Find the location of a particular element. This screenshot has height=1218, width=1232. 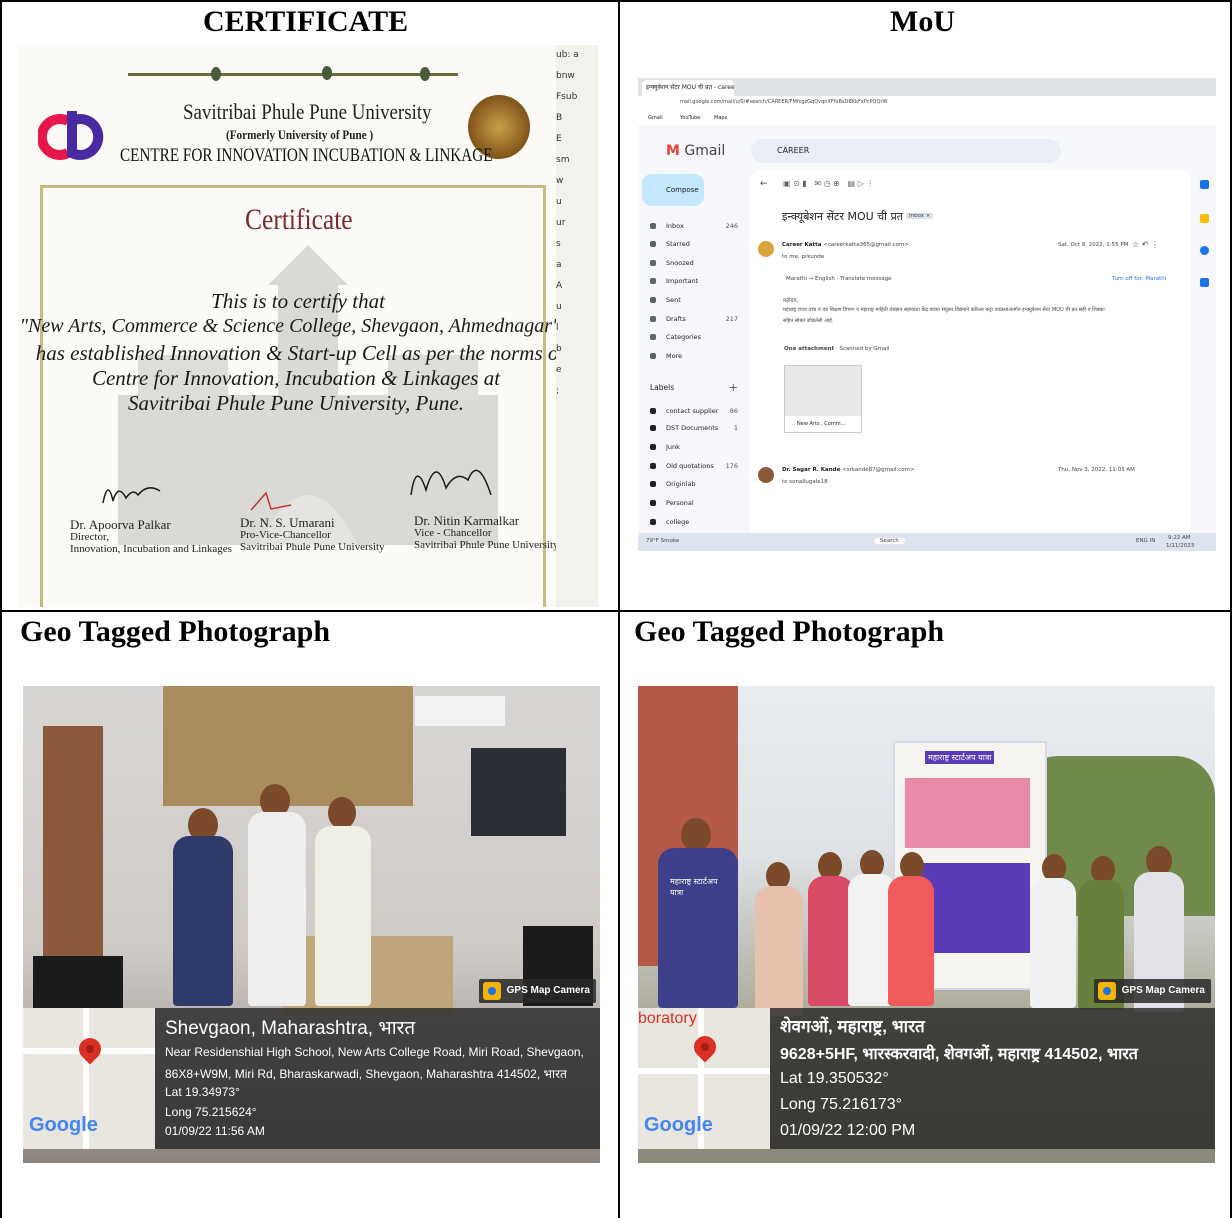

person-head is located at coordinates (696, 835).